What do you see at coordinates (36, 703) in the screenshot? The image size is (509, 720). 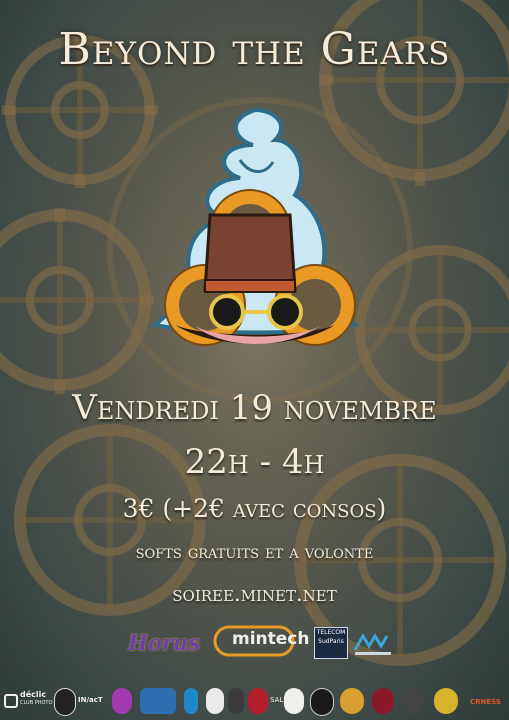 I see `declic-sub-label: CLUB PHOTO` at bounding box center [36, 703].